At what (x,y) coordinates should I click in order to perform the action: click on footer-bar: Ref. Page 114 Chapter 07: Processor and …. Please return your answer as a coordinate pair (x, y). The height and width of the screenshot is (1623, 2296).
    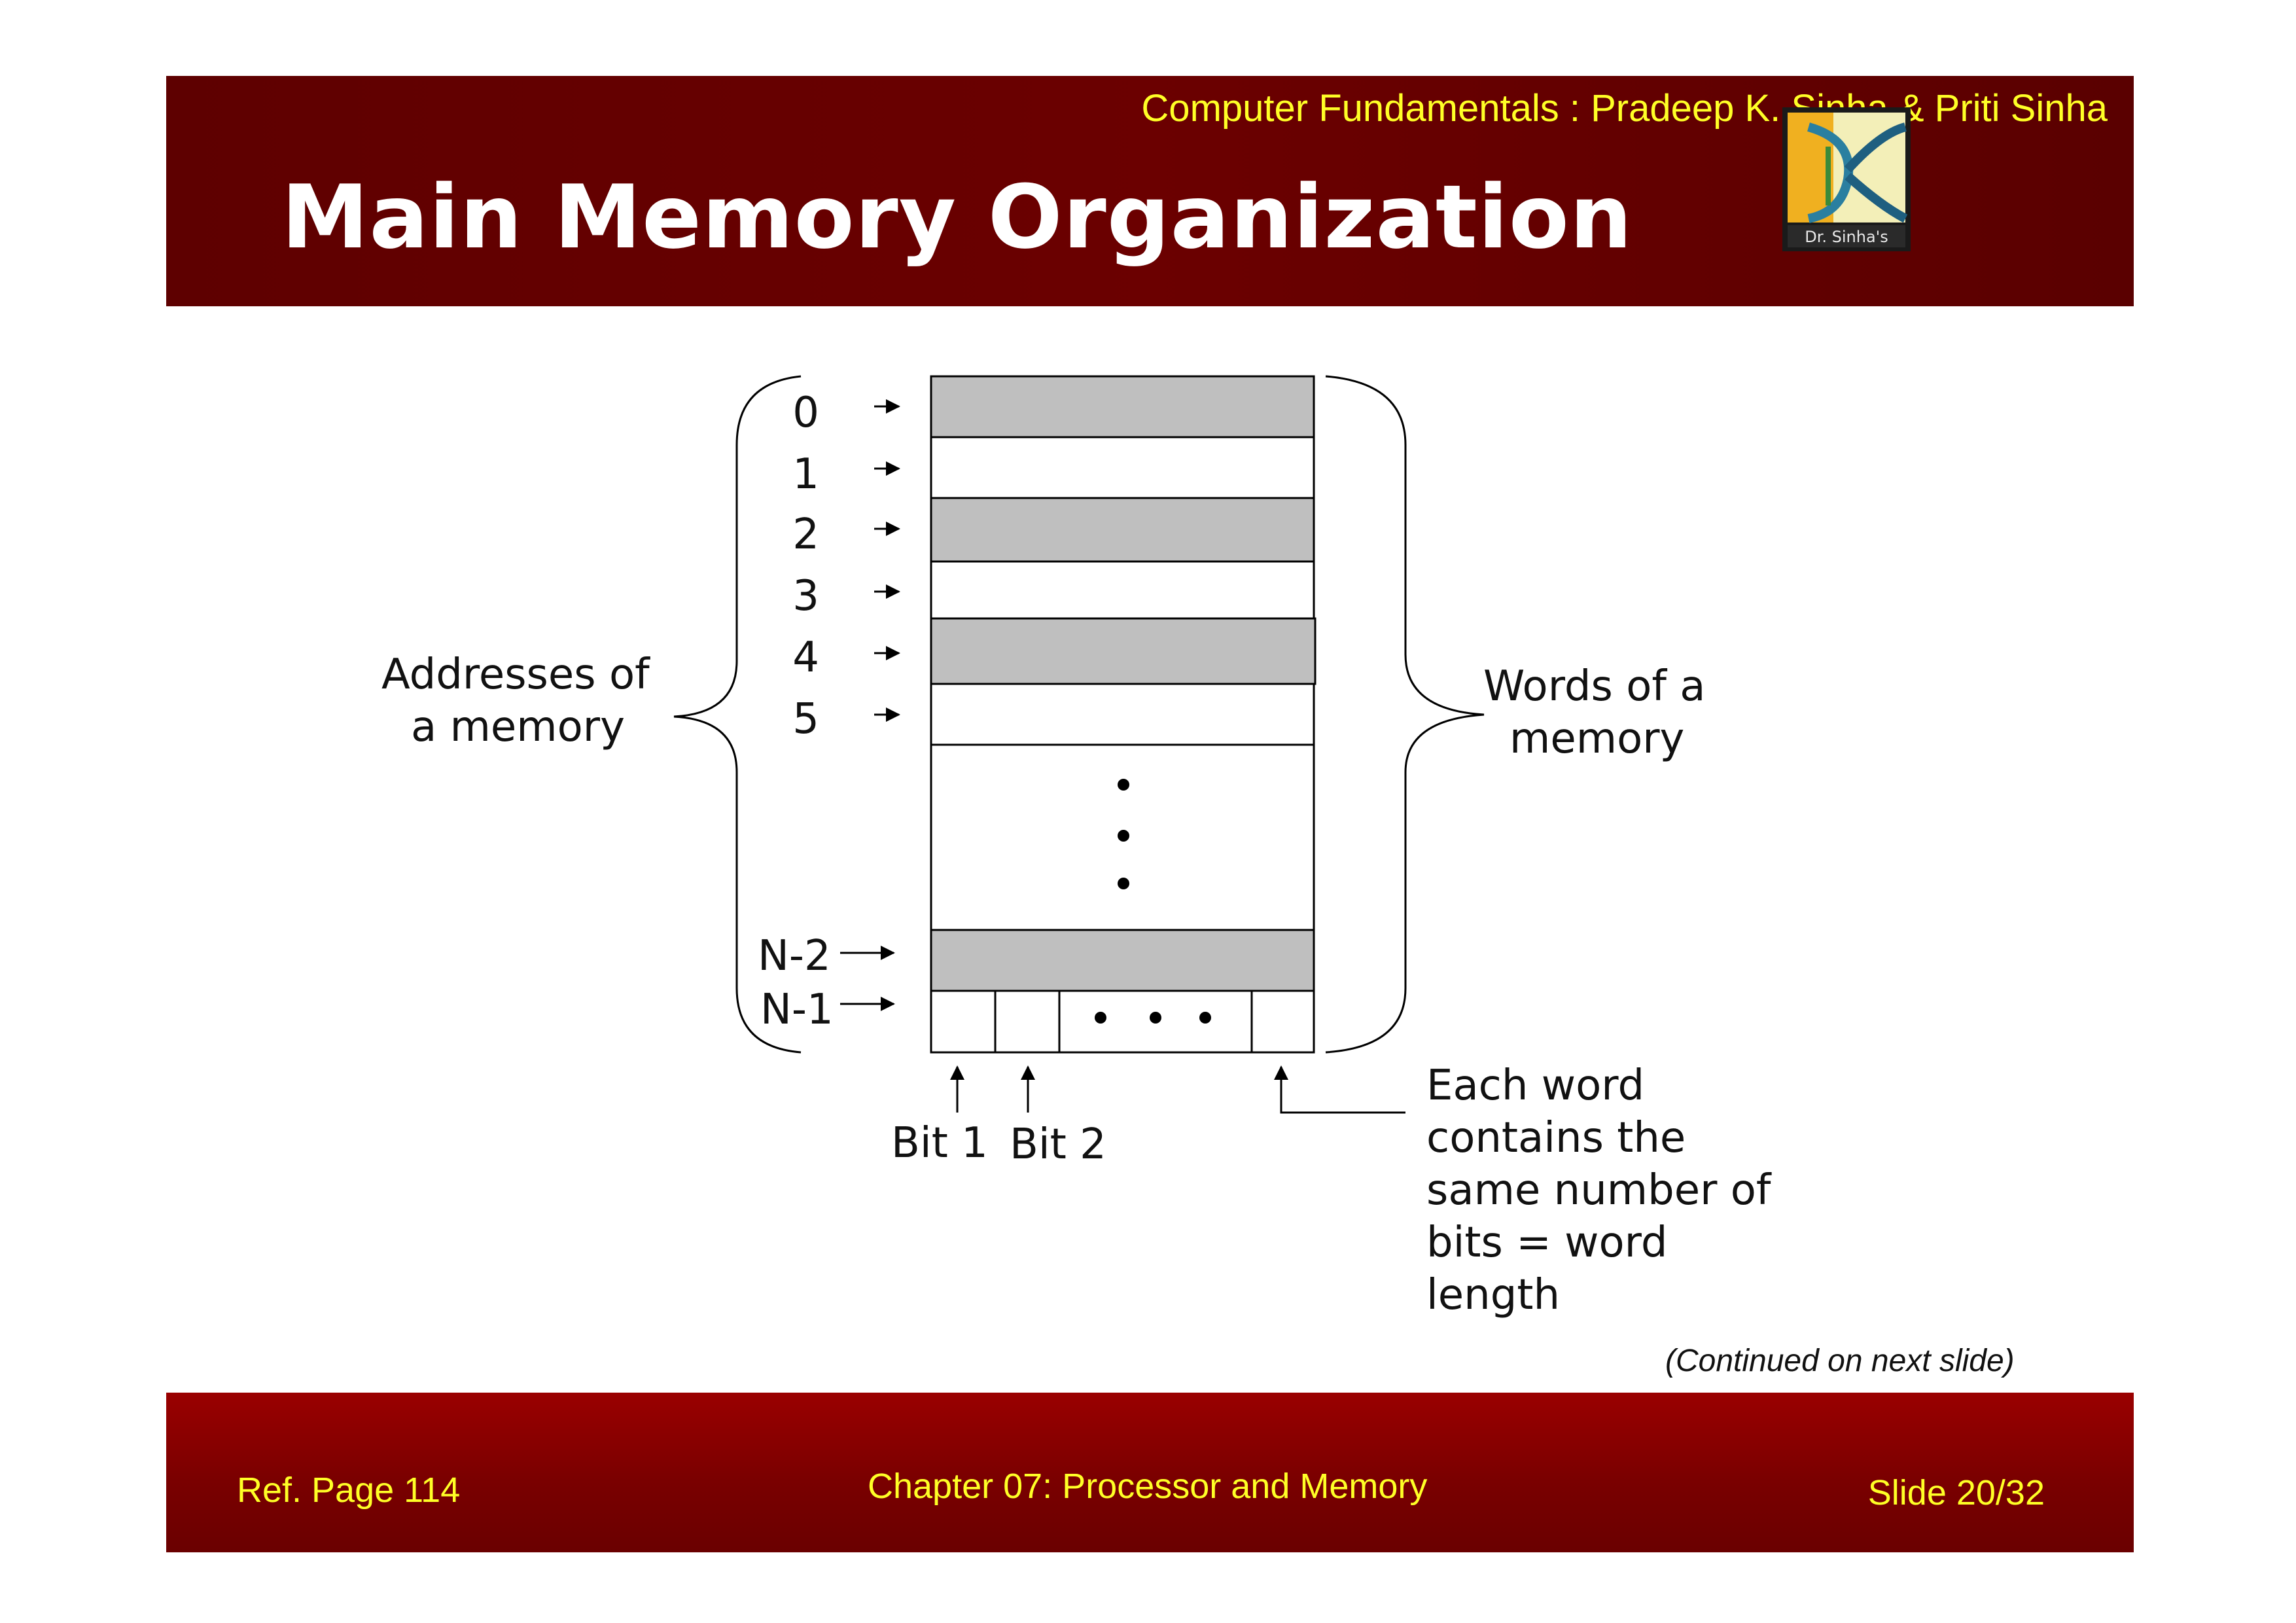
    Looking at the image, I should click on (1150, 1472).